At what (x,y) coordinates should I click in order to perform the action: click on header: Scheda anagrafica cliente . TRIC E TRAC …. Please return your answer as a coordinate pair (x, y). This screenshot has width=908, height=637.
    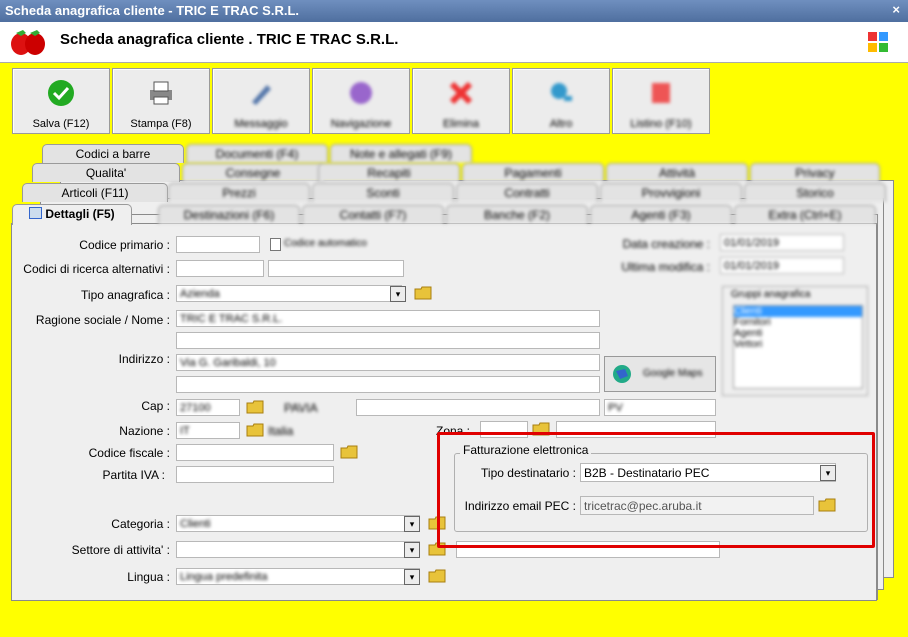
    Looking at the image, I should click on (454, 42).